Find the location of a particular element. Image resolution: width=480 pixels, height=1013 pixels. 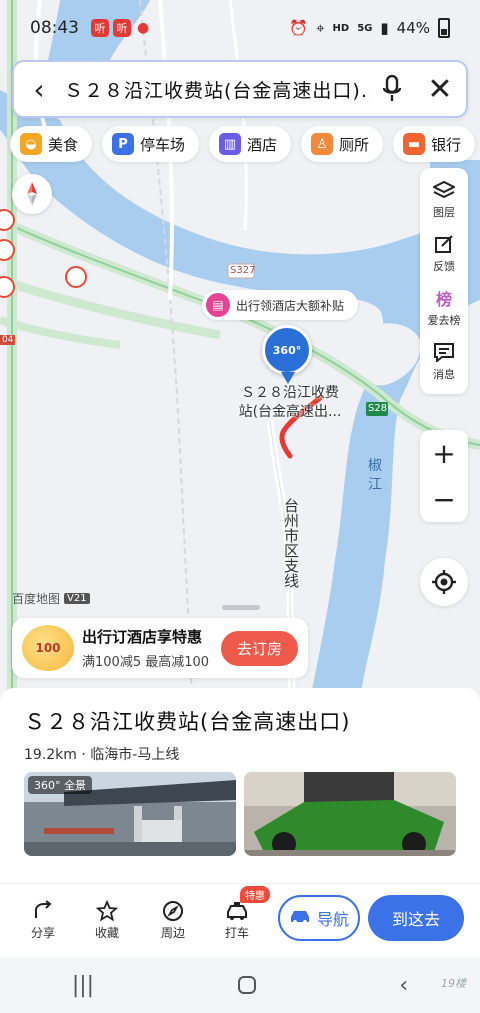

listen-app-icon-2: 听 is located at coordinates (122, 28).